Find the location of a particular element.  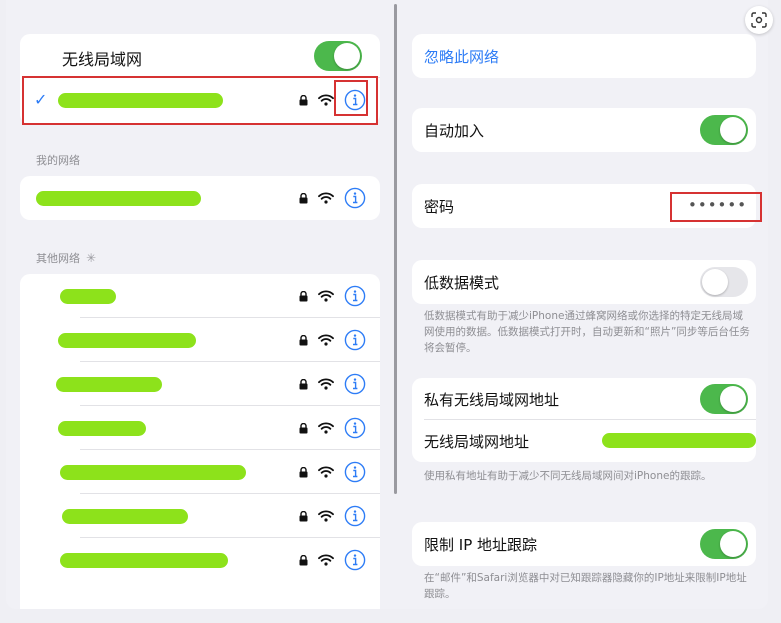

split-view-divider is located at coordinates (395, 249).